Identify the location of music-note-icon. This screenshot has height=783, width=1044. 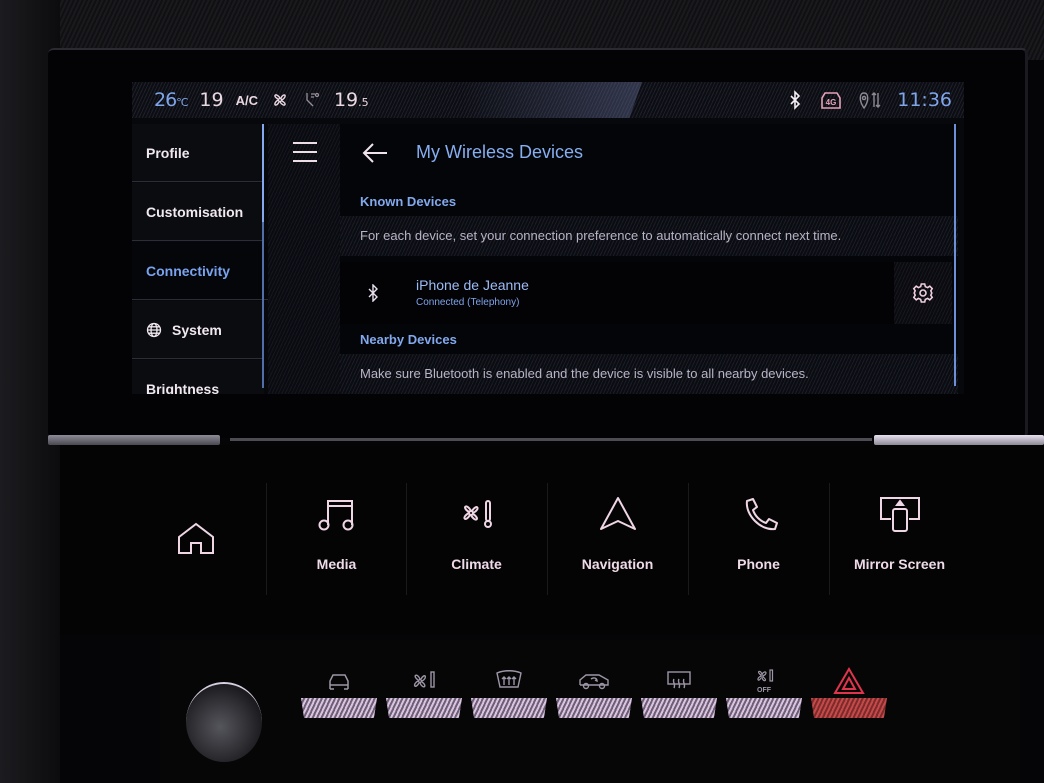
(335, 515).